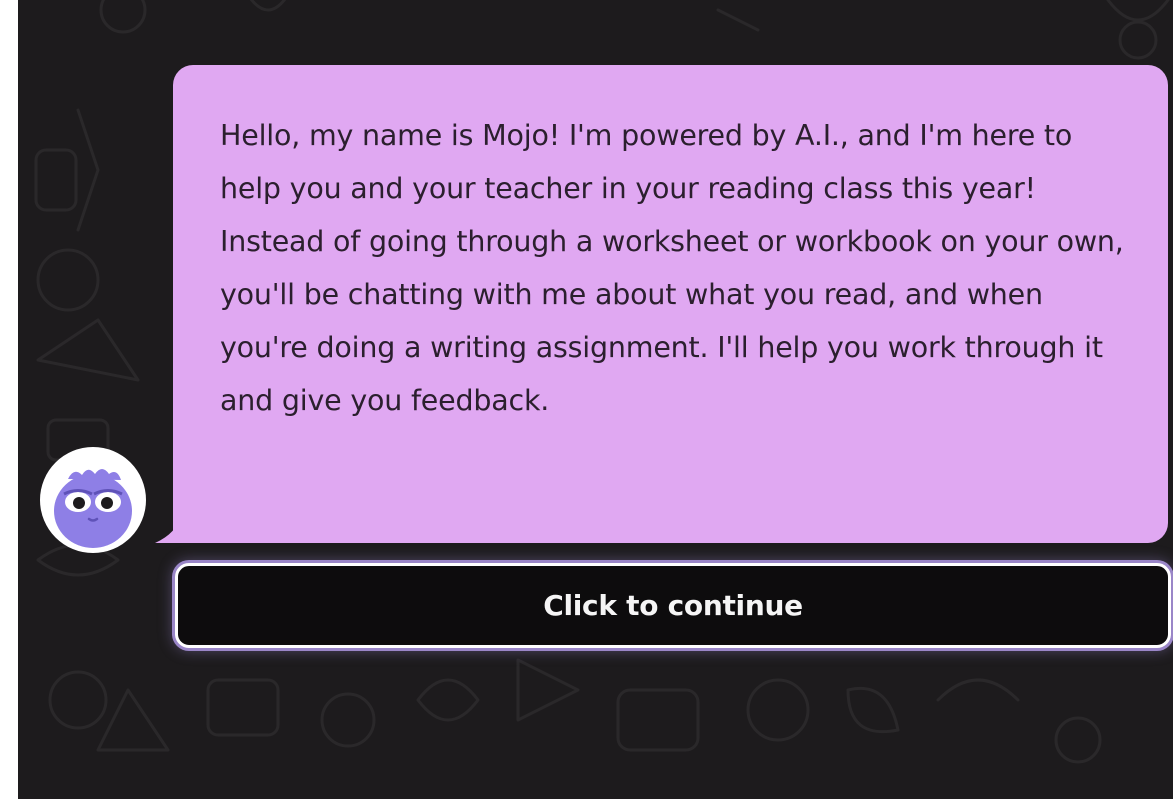 The height and width of the screenshot is (799, 1173). Describe the element at coordinates (93, 500) in the screenshot. I see `mojo-avatar-icon` at that location.